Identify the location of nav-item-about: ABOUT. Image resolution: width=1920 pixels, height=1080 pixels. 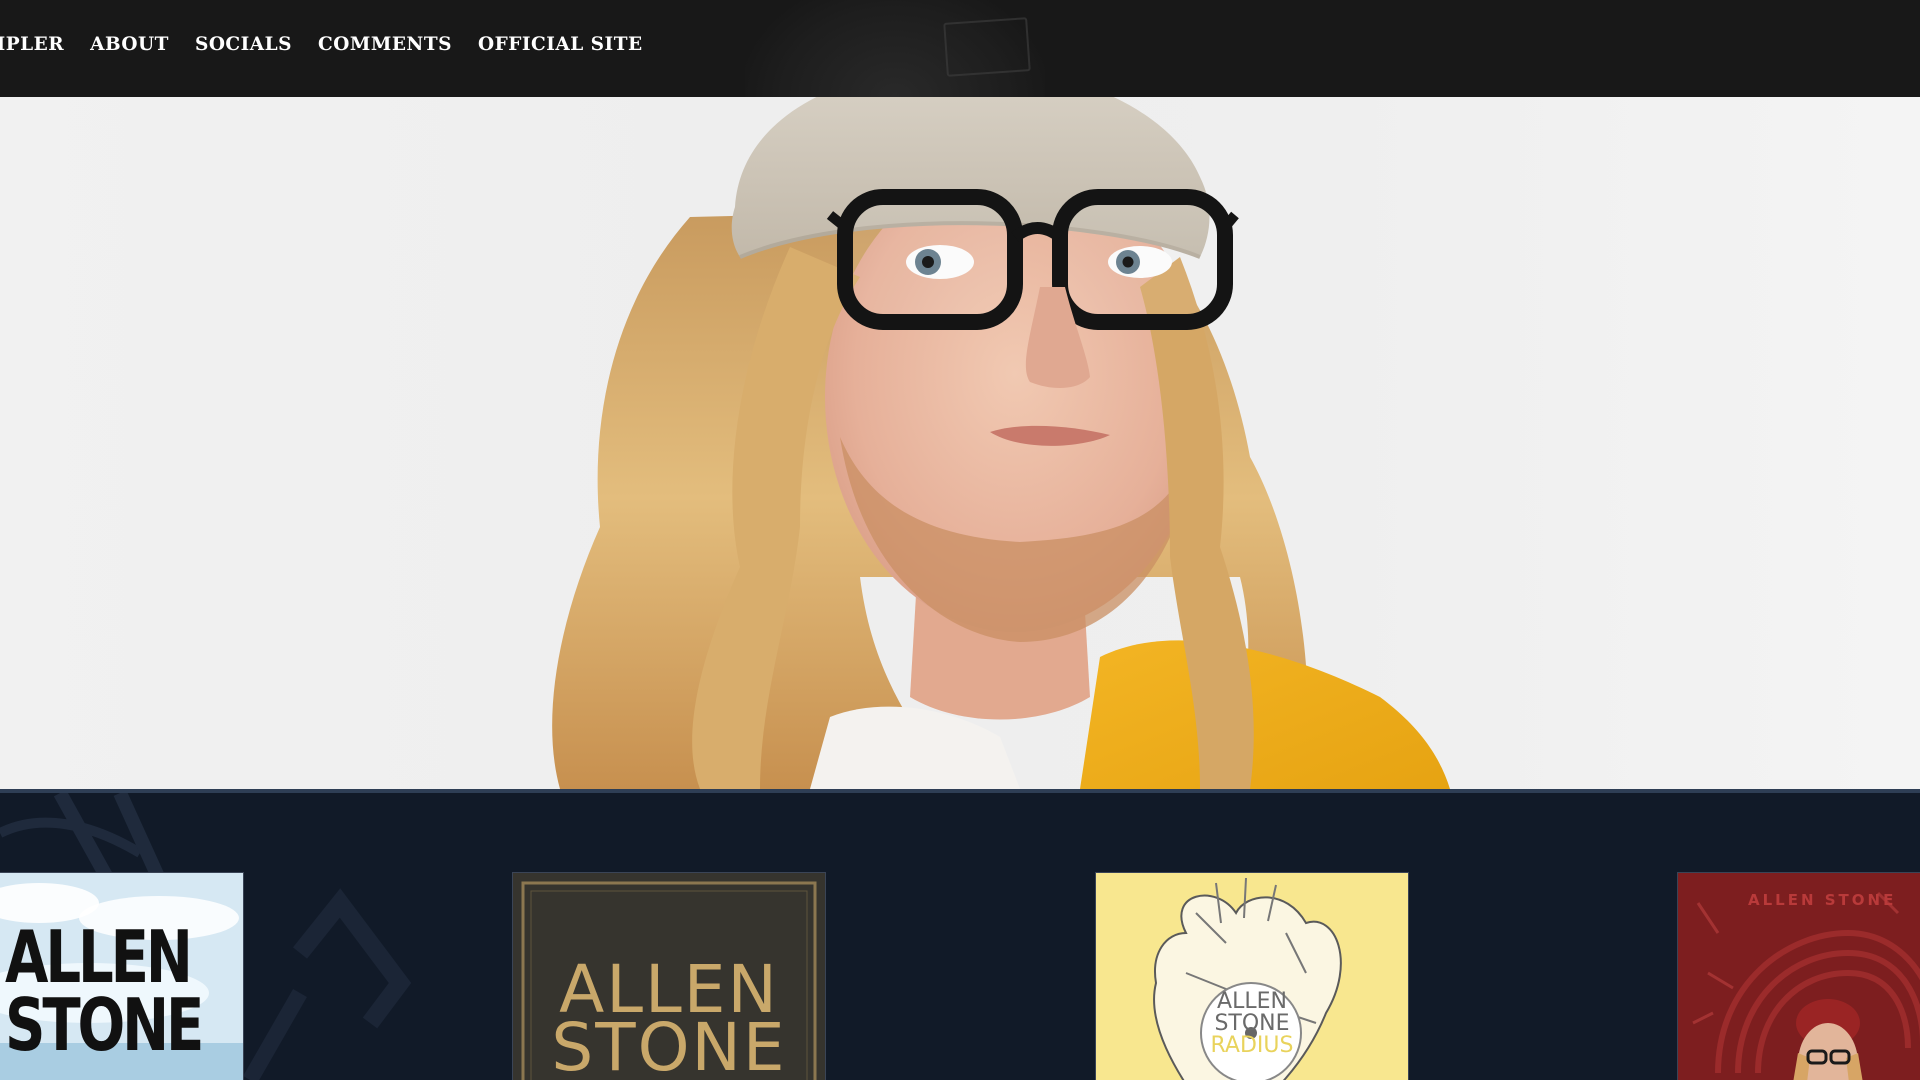
(129, 44).